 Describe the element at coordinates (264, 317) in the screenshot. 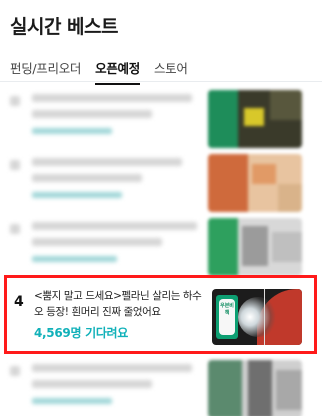

I see `thumbnail-divider` at that location.